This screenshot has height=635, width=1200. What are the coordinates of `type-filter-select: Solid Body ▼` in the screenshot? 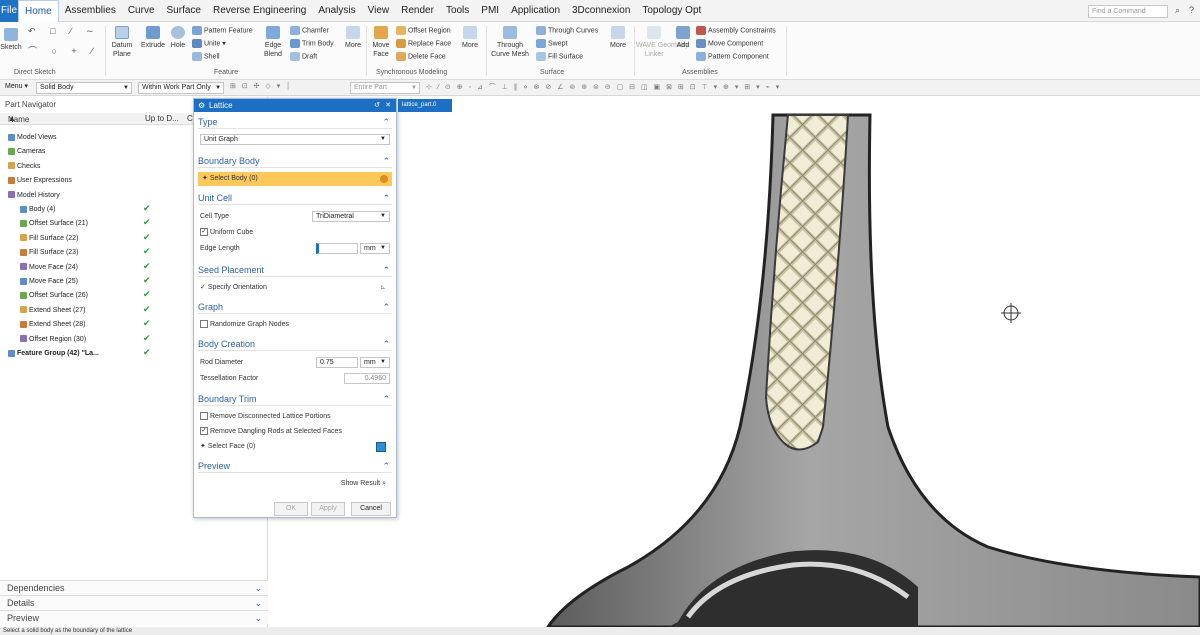 It's located at (84, 88).